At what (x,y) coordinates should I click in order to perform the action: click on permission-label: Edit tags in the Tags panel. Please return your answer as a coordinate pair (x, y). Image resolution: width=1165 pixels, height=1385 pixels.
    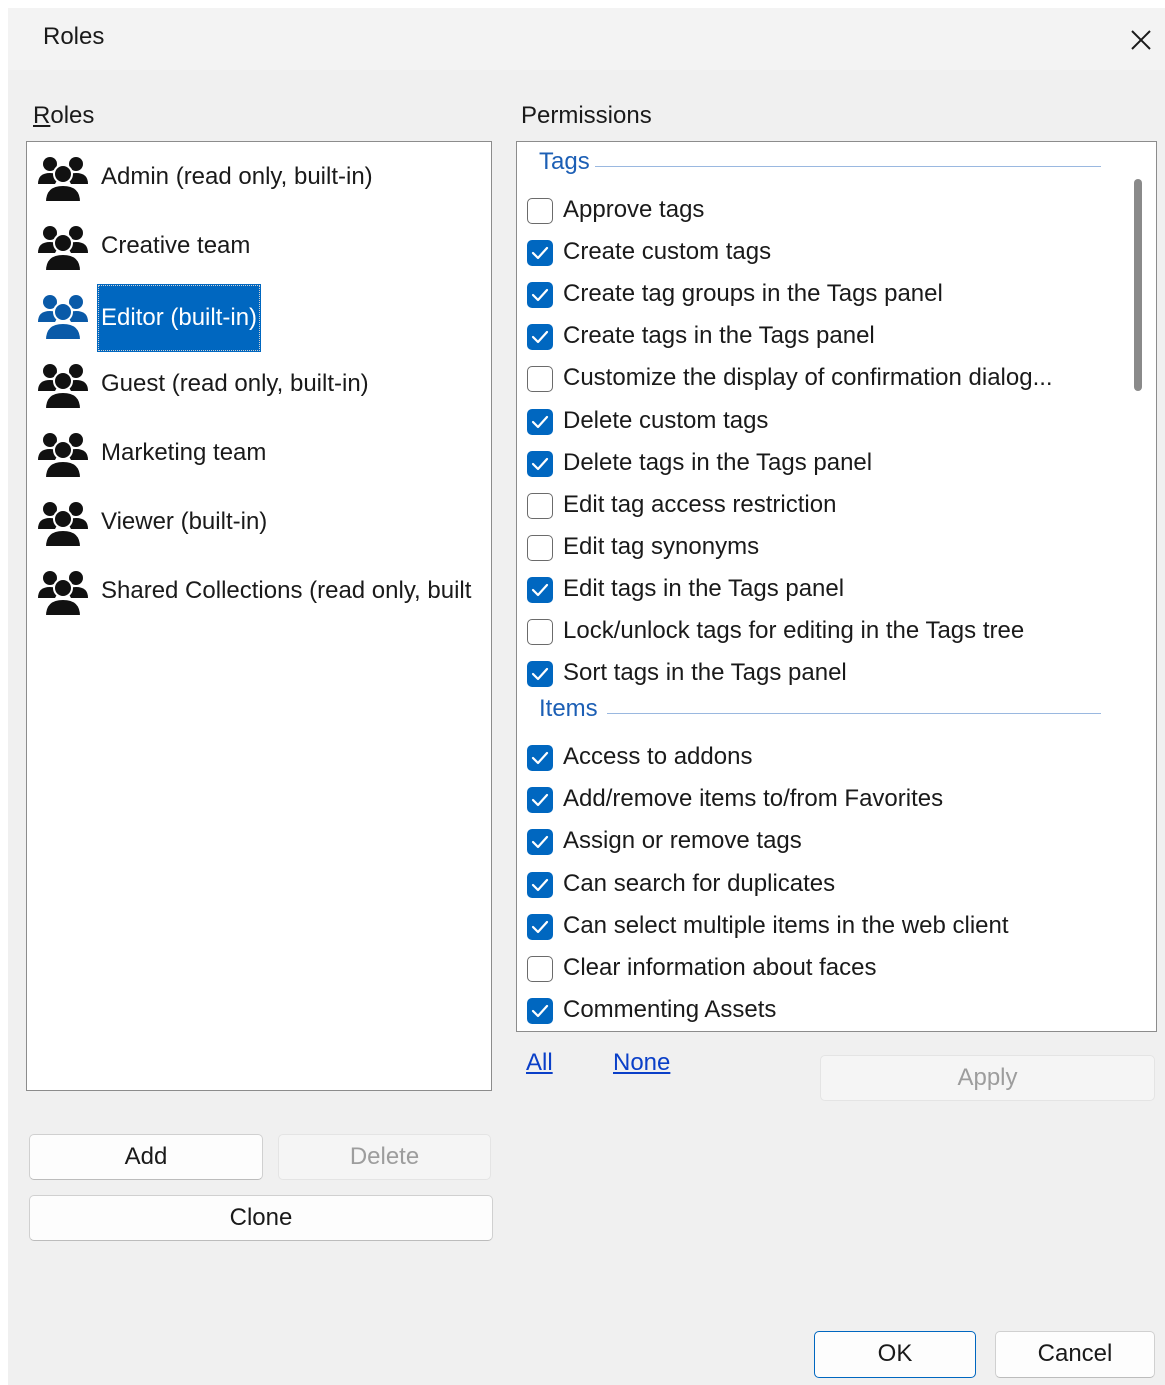
    Looking at the image, I should click on (704, 588).